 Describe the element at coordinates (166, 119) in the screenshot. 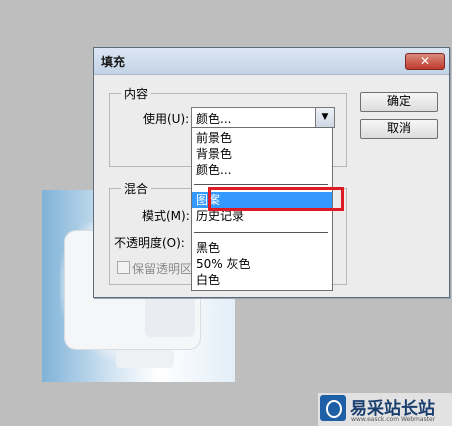

I see `use-label: 使用(U):` at that location.